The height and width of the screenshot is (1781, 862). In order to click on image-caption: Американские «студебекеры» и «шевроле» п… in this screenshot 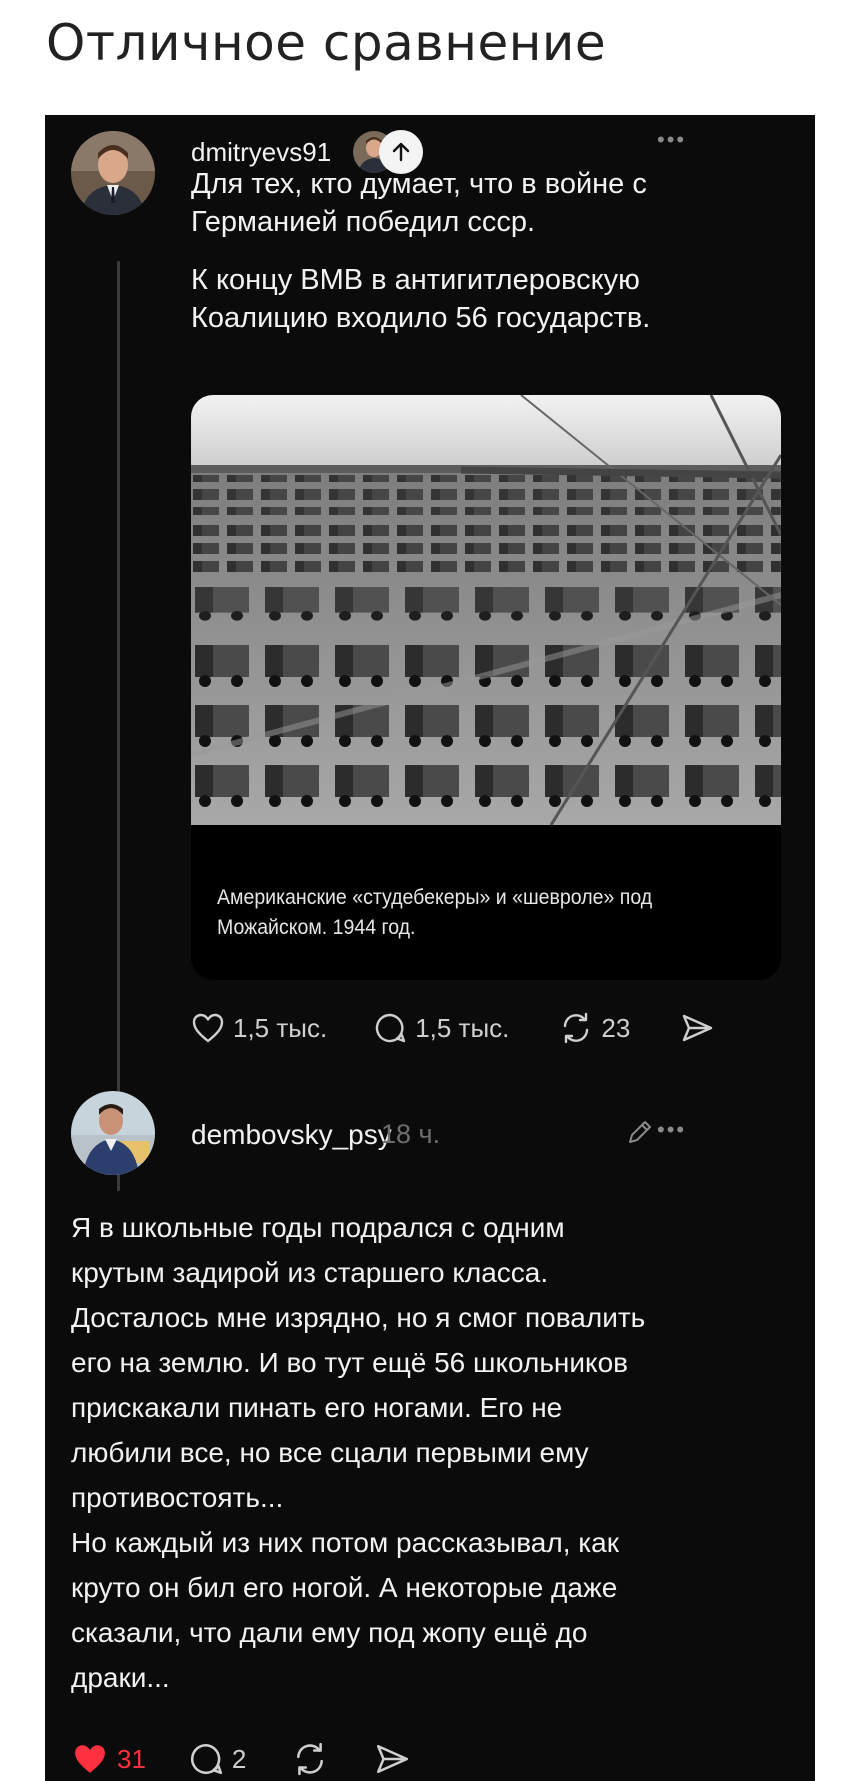, I will do `click(435, 912)`.